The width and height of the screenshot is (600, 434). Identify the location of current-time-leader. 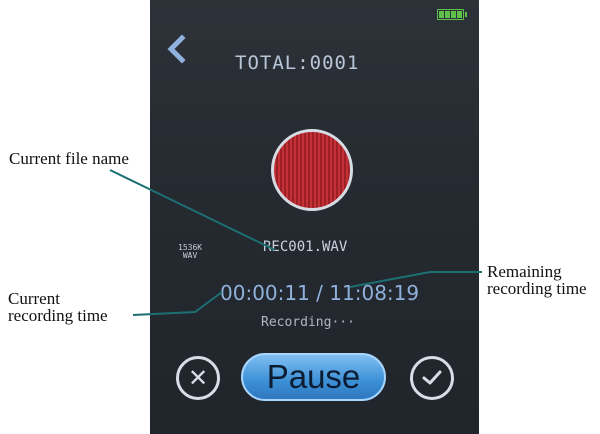
(177, 303).